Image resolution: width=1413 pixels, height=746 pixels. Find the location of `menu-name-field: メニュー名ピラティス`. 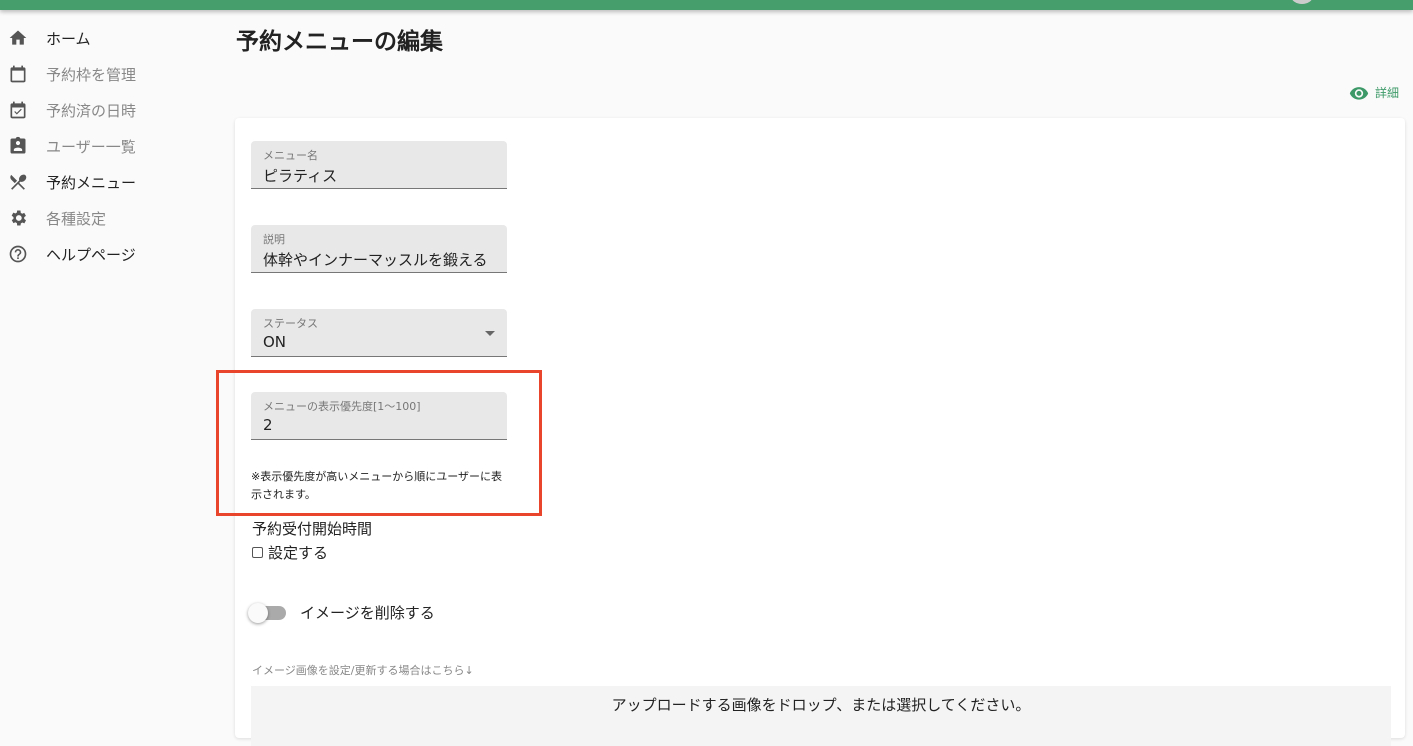

menu-name-field: メニュー名ピラティス is located at coordinates (379, 165).